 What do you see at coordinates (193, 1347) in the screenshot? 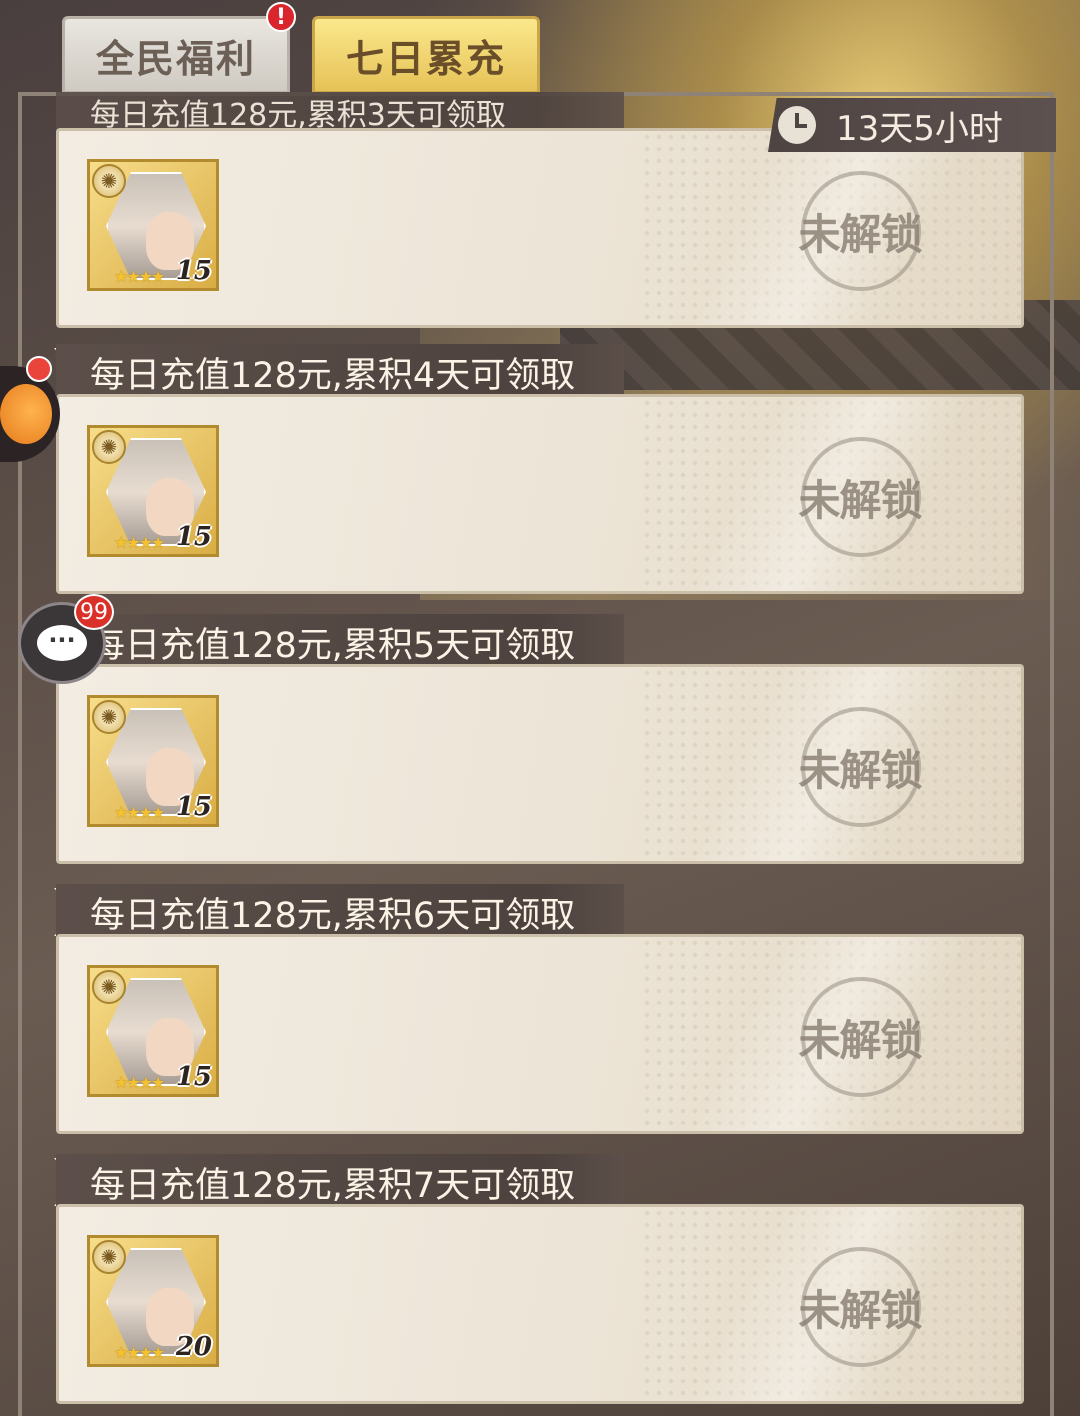
I see `item-level: 20` at bounding box center [193, 1347].